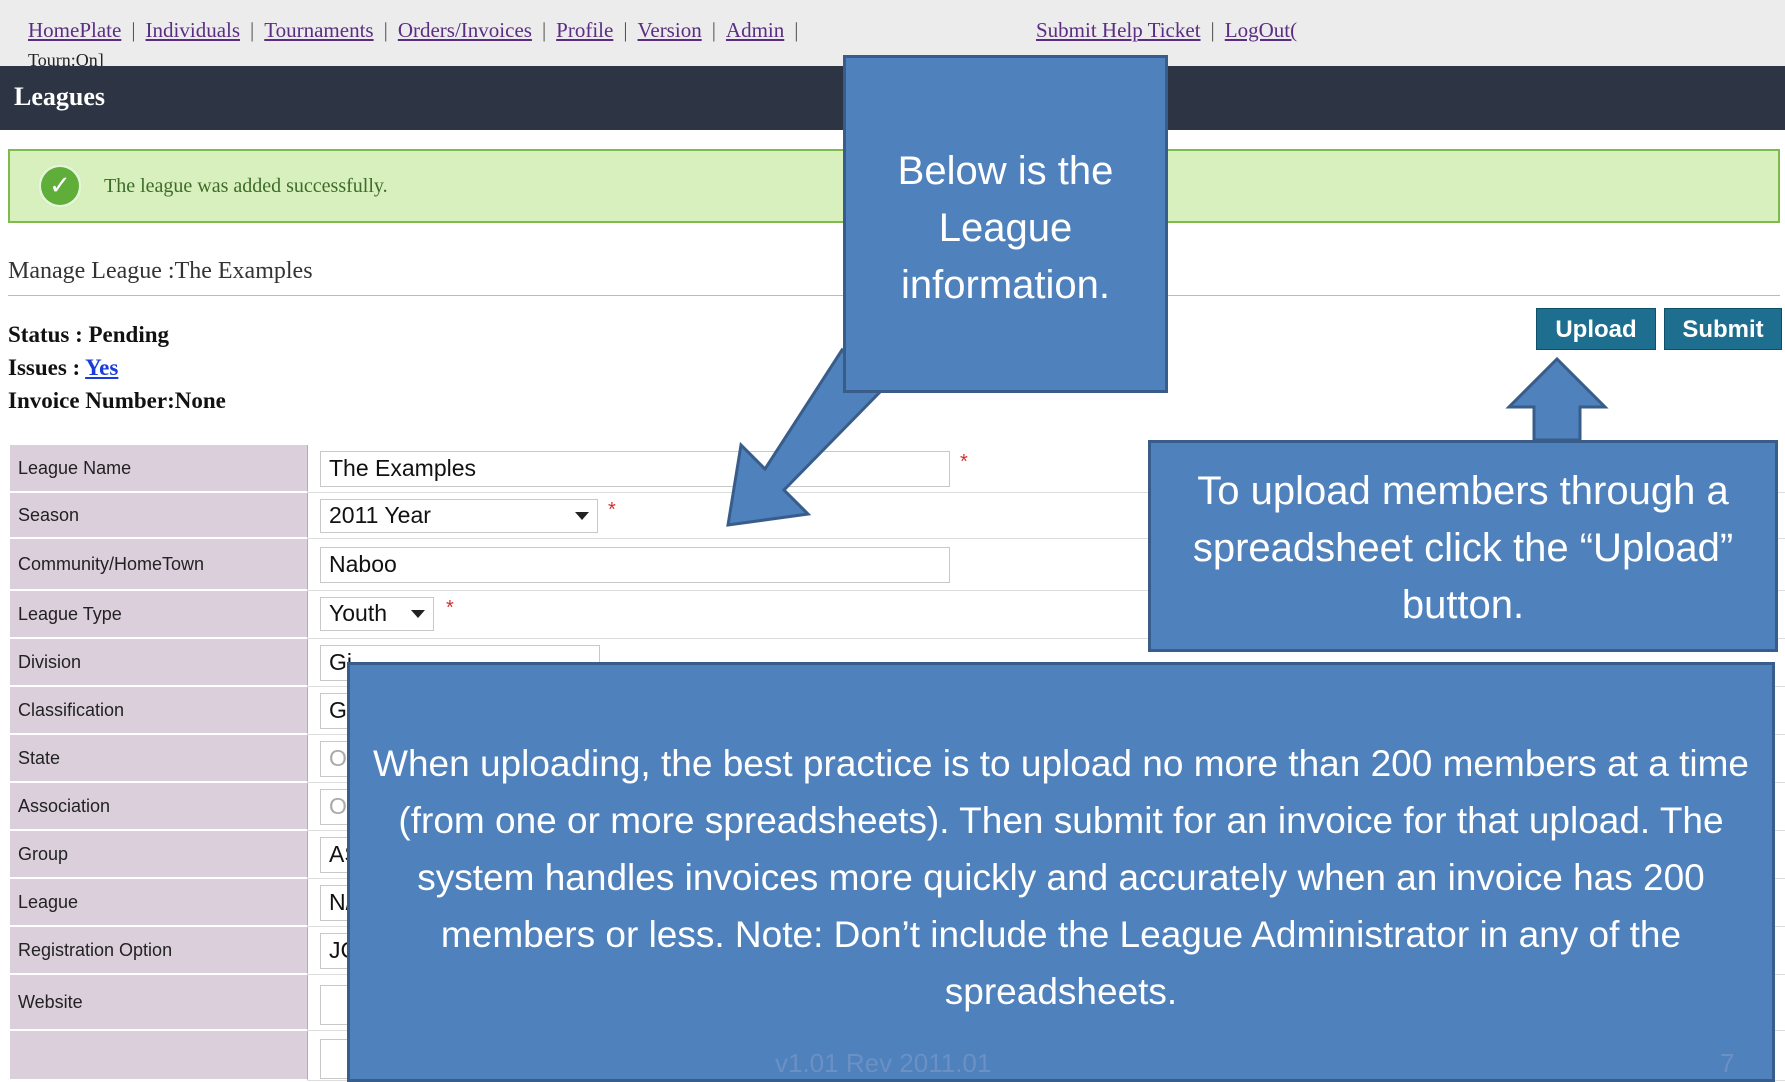 Image resolution: width=1785 pixels, height=1082 pixels. What do you see at coordinates (883, 1063) in the screenshot?
I see `version-footer: v1.01 Rev 2011.01` at bounding box center [883, 1063].